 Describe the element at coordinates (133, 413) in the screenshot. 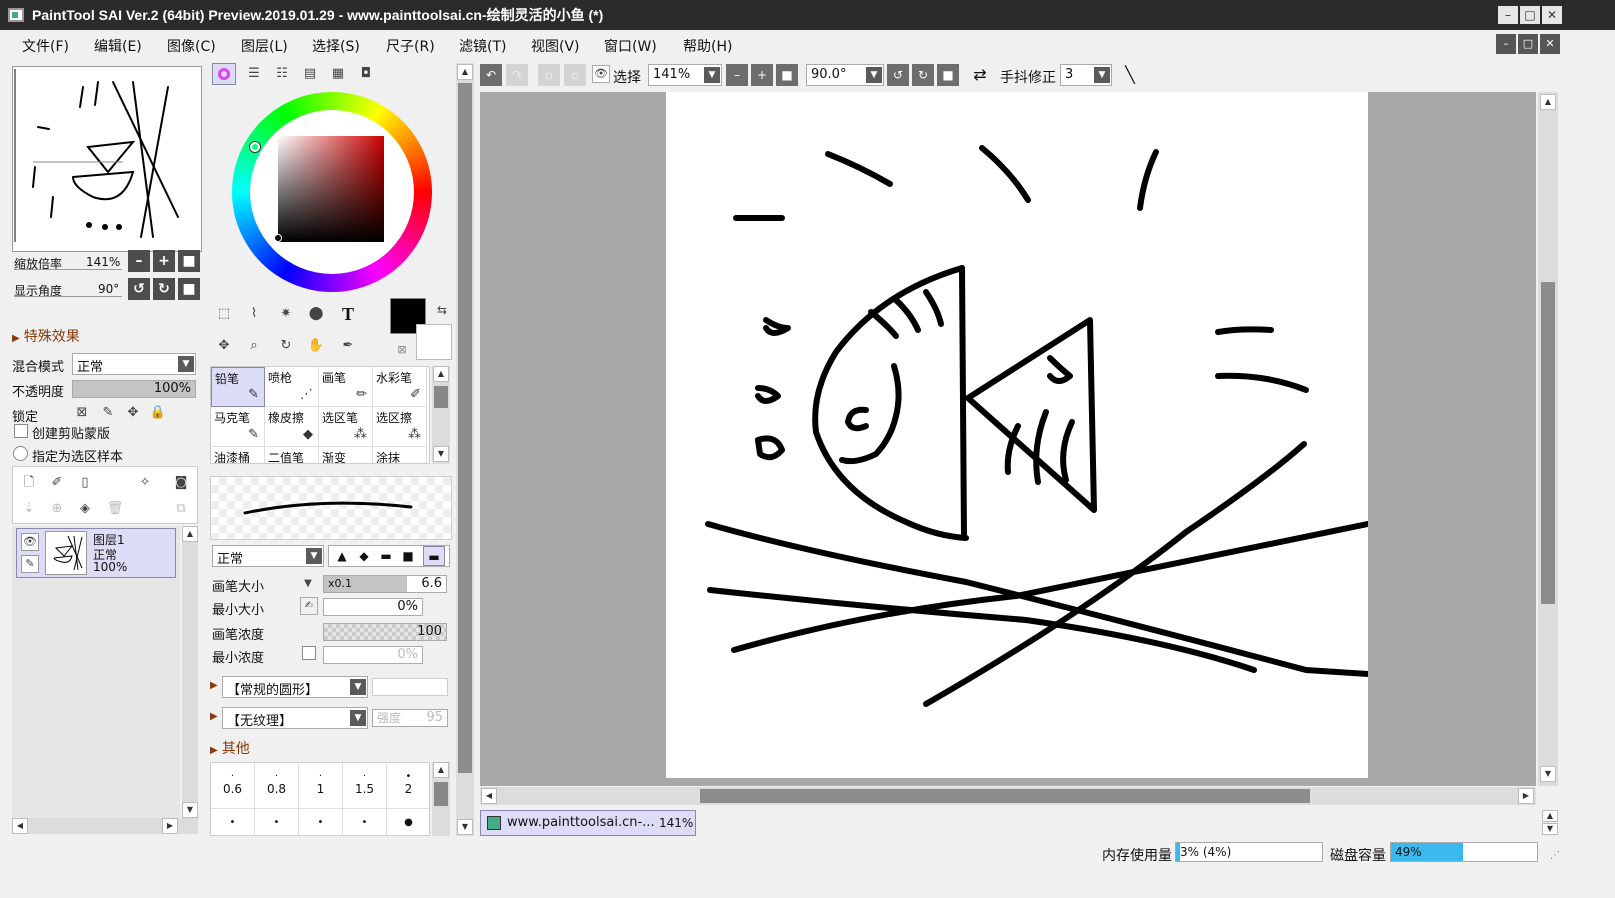

I see `lock-move-icon: ✥` at that location.